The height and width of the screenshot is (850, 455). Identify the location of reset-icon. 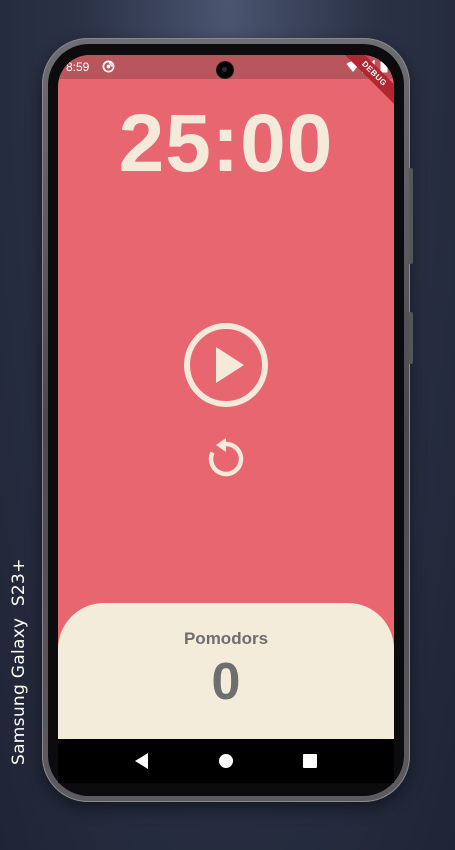
(226, 457).